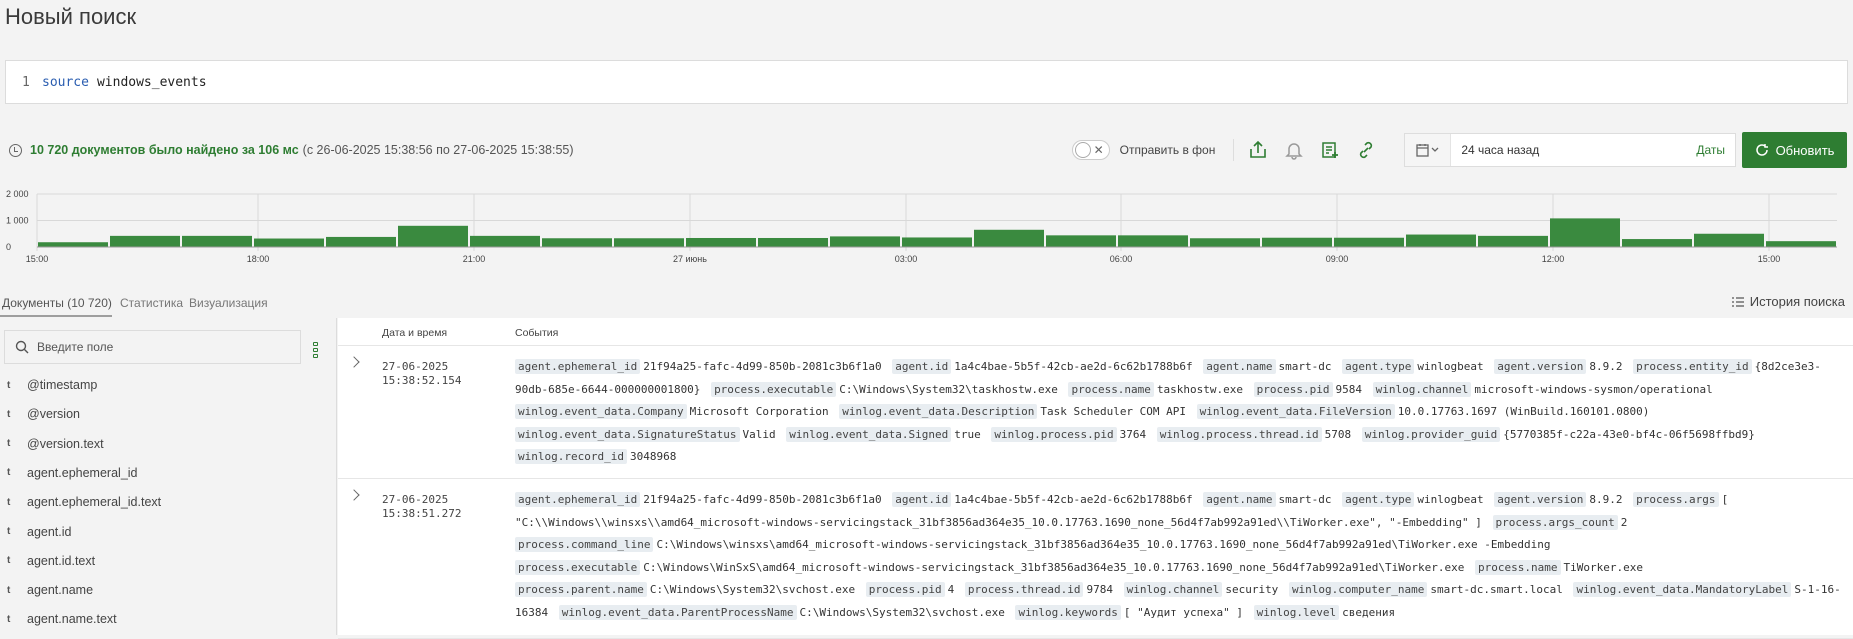  I want to click on field-search-placeholder: Введите поле, so click(75, 347).